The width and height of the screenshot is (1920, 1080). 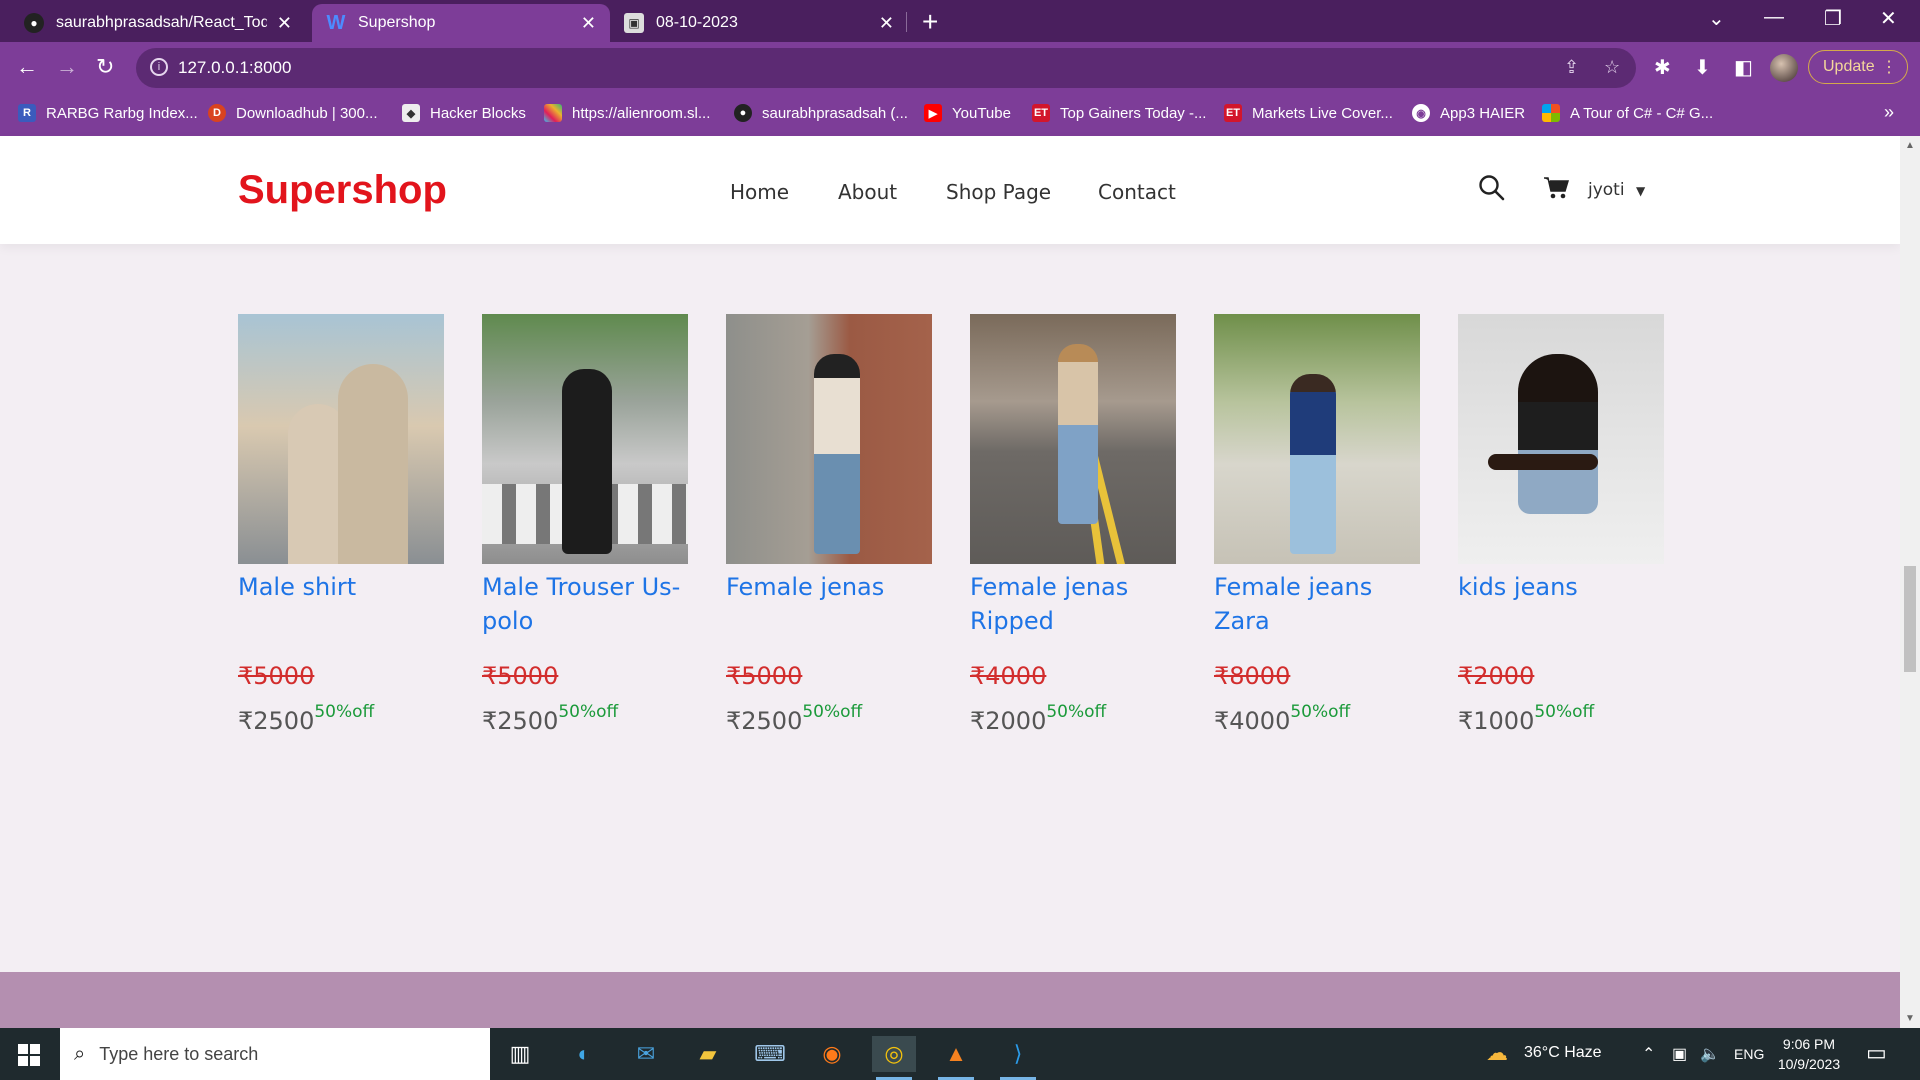 What do you see at coordinates (764, 721) in the screenshot?
I see `price-value: ₹2500` at bounding box center [764, 721].